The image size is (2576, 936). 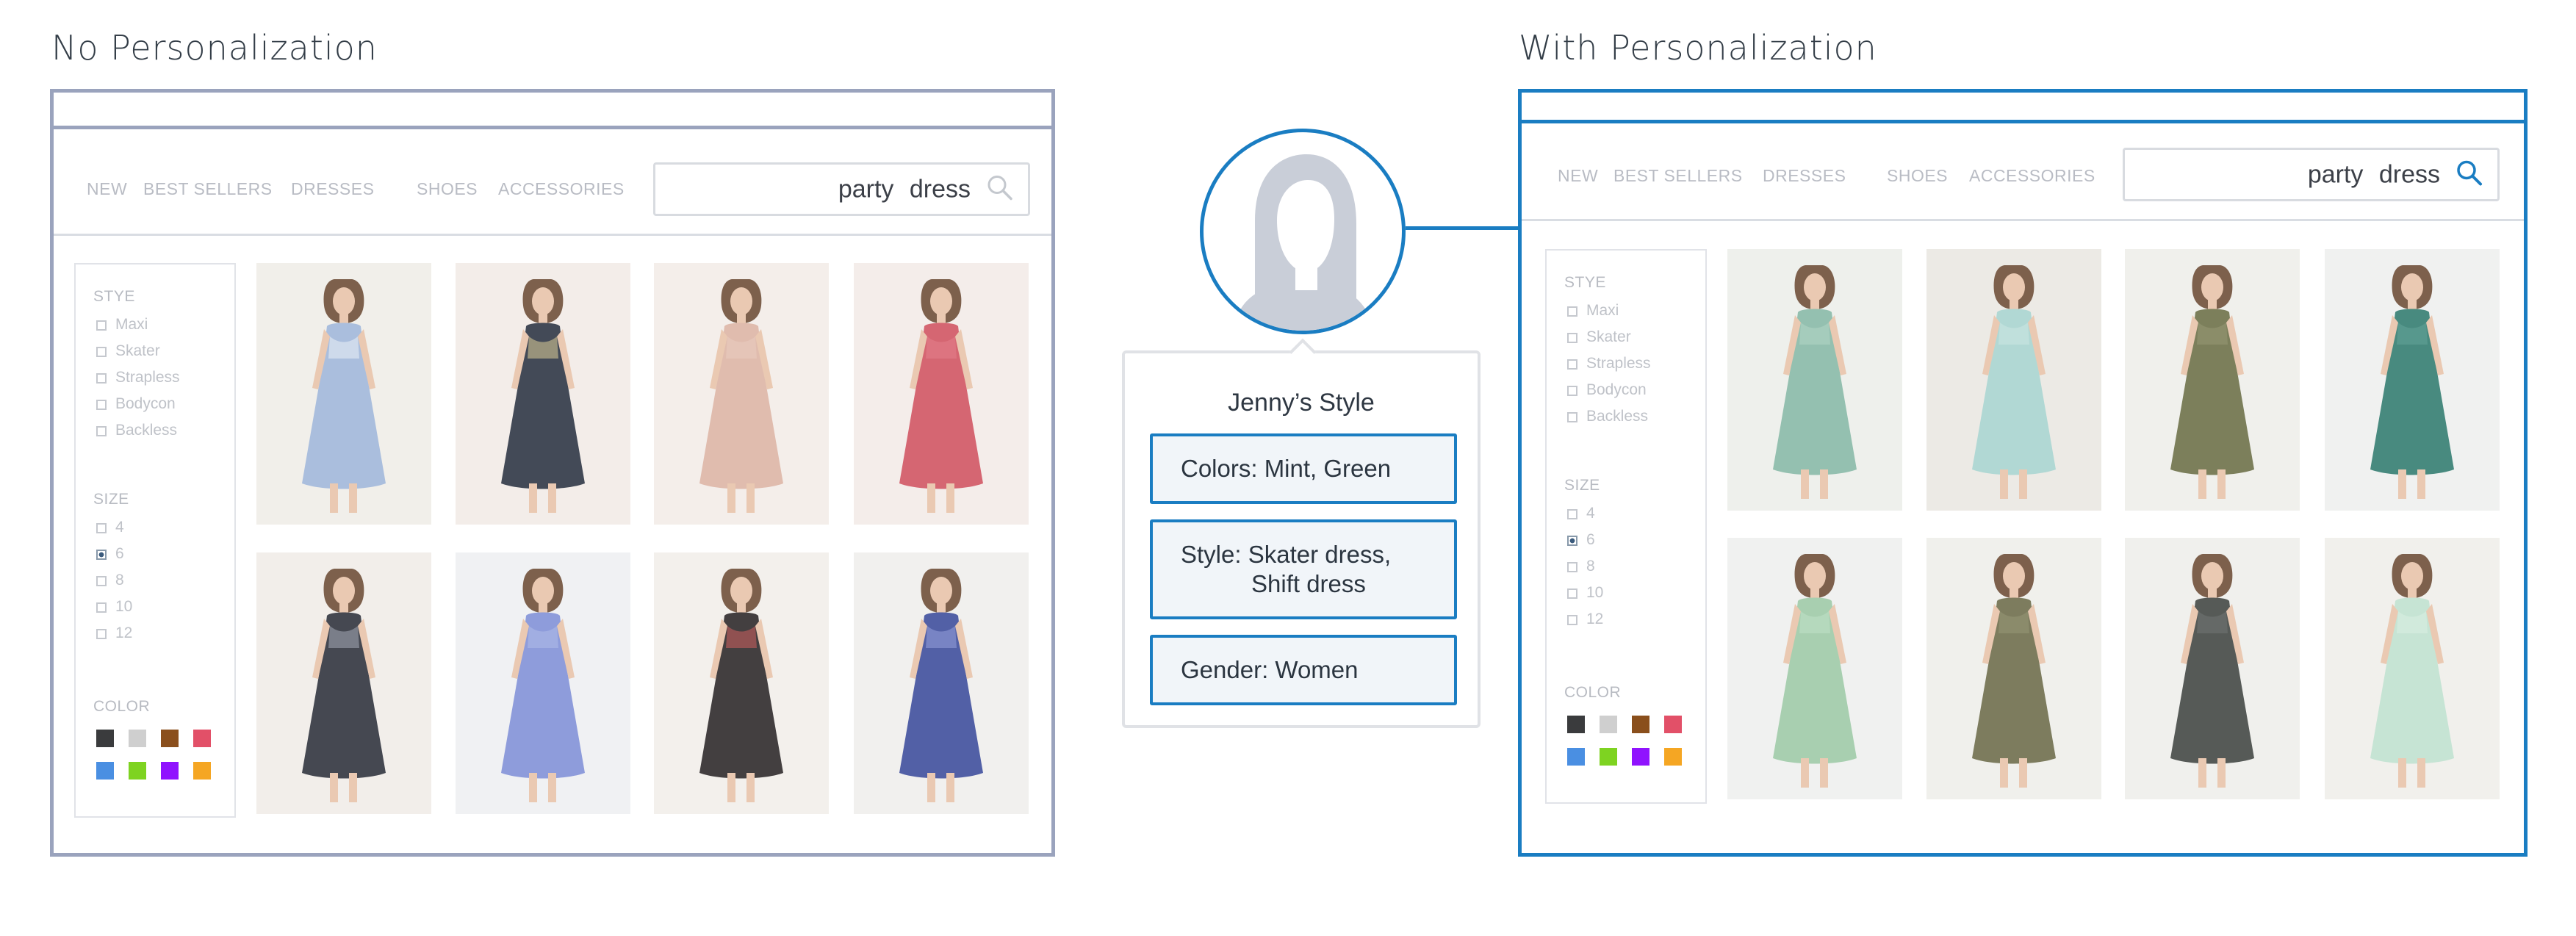 What do you see at coordinates (904, 189) in the screenshot?
I see `search-query: party dress` at bounding box center [904, 189].